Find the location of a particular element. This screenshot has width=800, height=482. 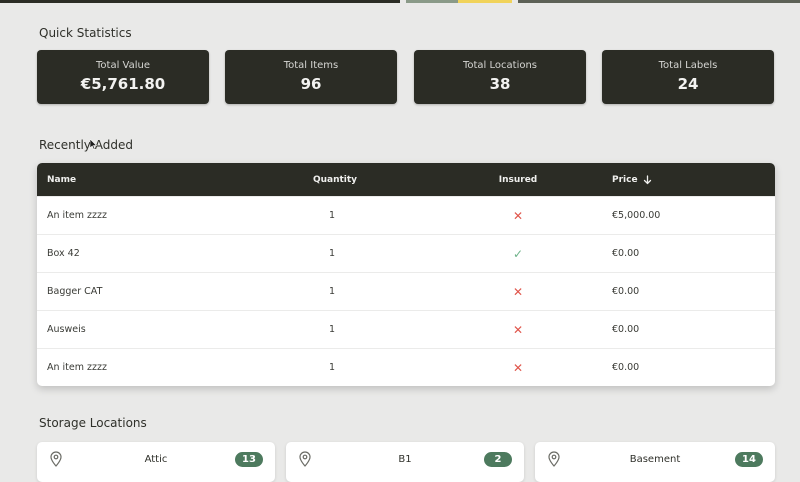

column-header-price: Price is located at coordinates (632, 179).